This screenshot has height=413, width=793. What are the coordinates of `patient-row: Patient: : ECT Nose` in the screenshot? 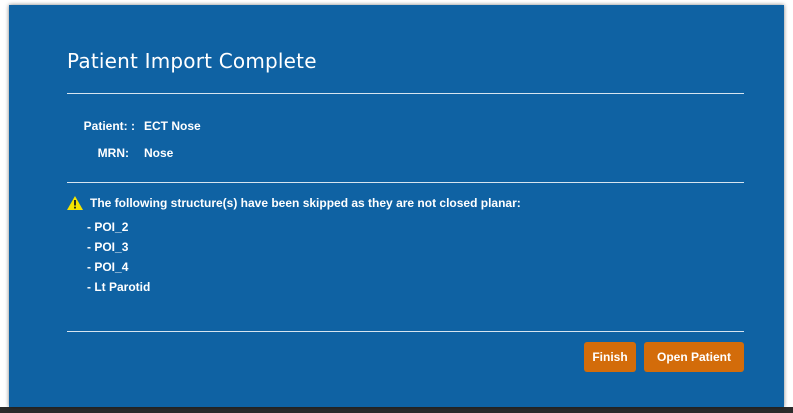 It's located at (159, 127).